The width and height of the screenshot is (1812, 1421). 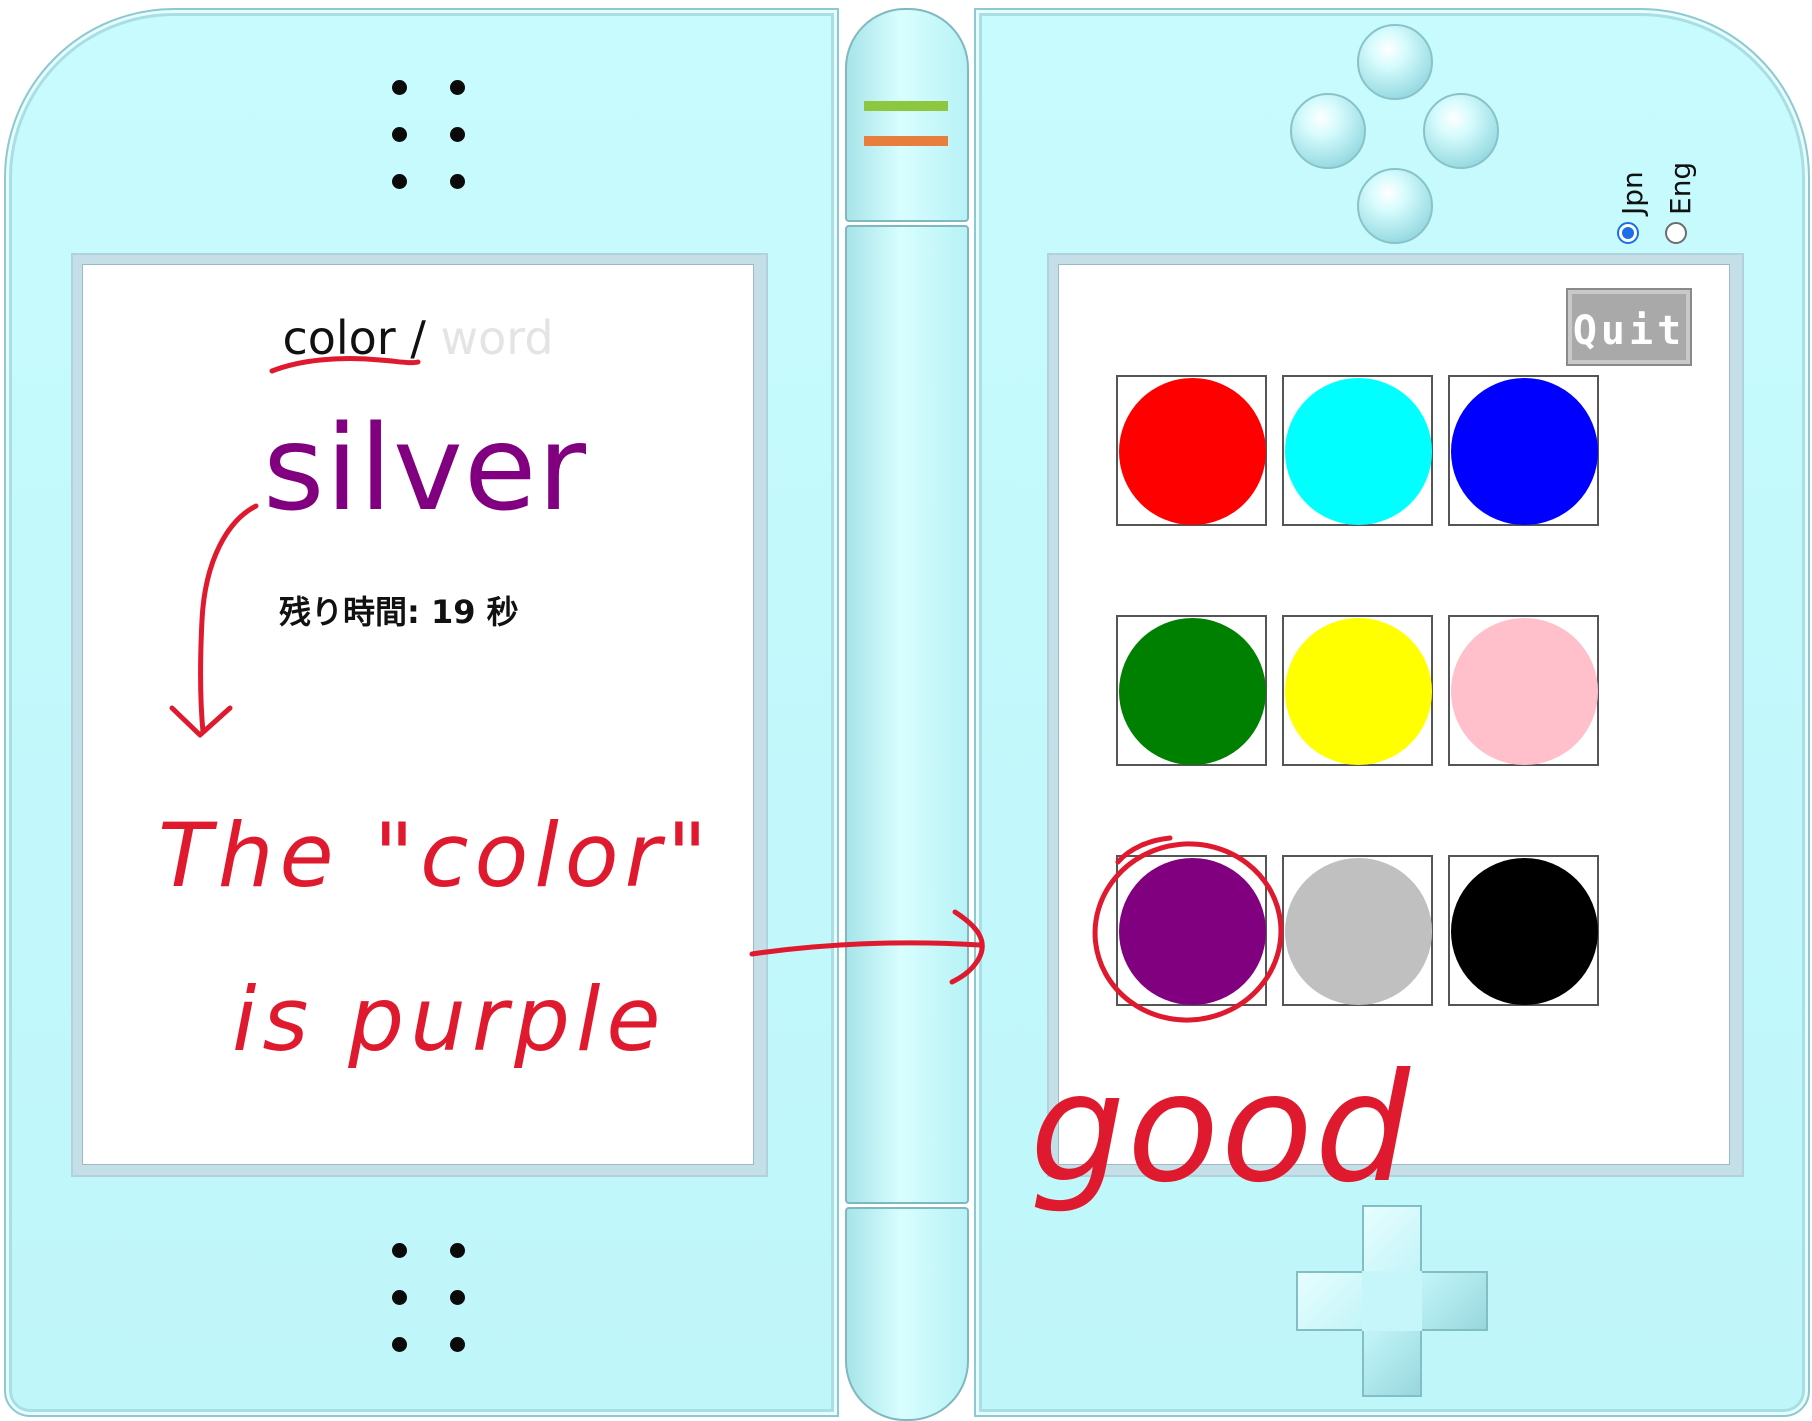 I want to click on color-swatch-green, so click(x=1191, y=690).